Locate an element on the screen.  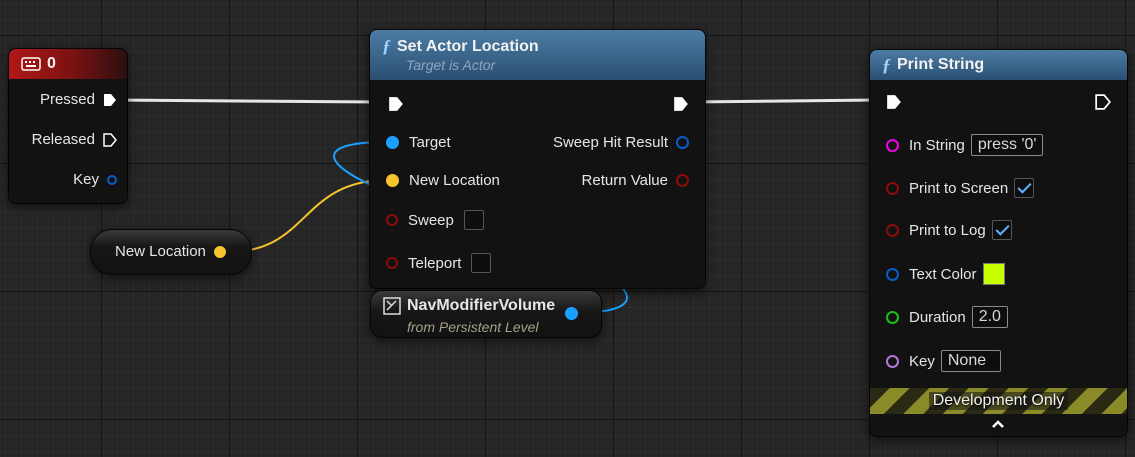
development-only-label: Development Only is located at coordinates (998, 401).